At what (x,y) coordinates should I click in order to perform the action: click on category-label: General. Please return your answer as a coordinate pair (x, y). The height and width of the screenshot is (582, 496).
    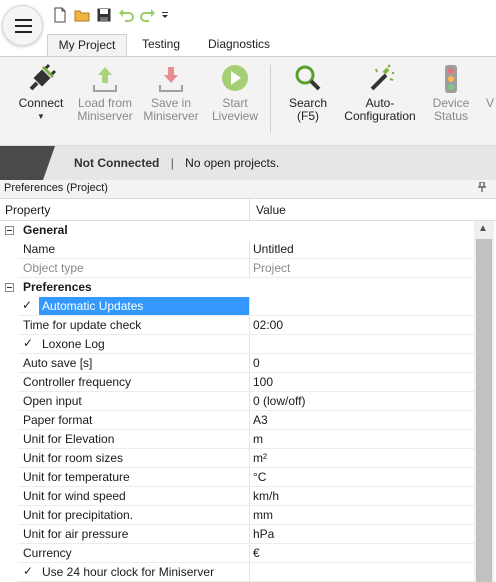
    Looking at the image, I should click on (45, 230).